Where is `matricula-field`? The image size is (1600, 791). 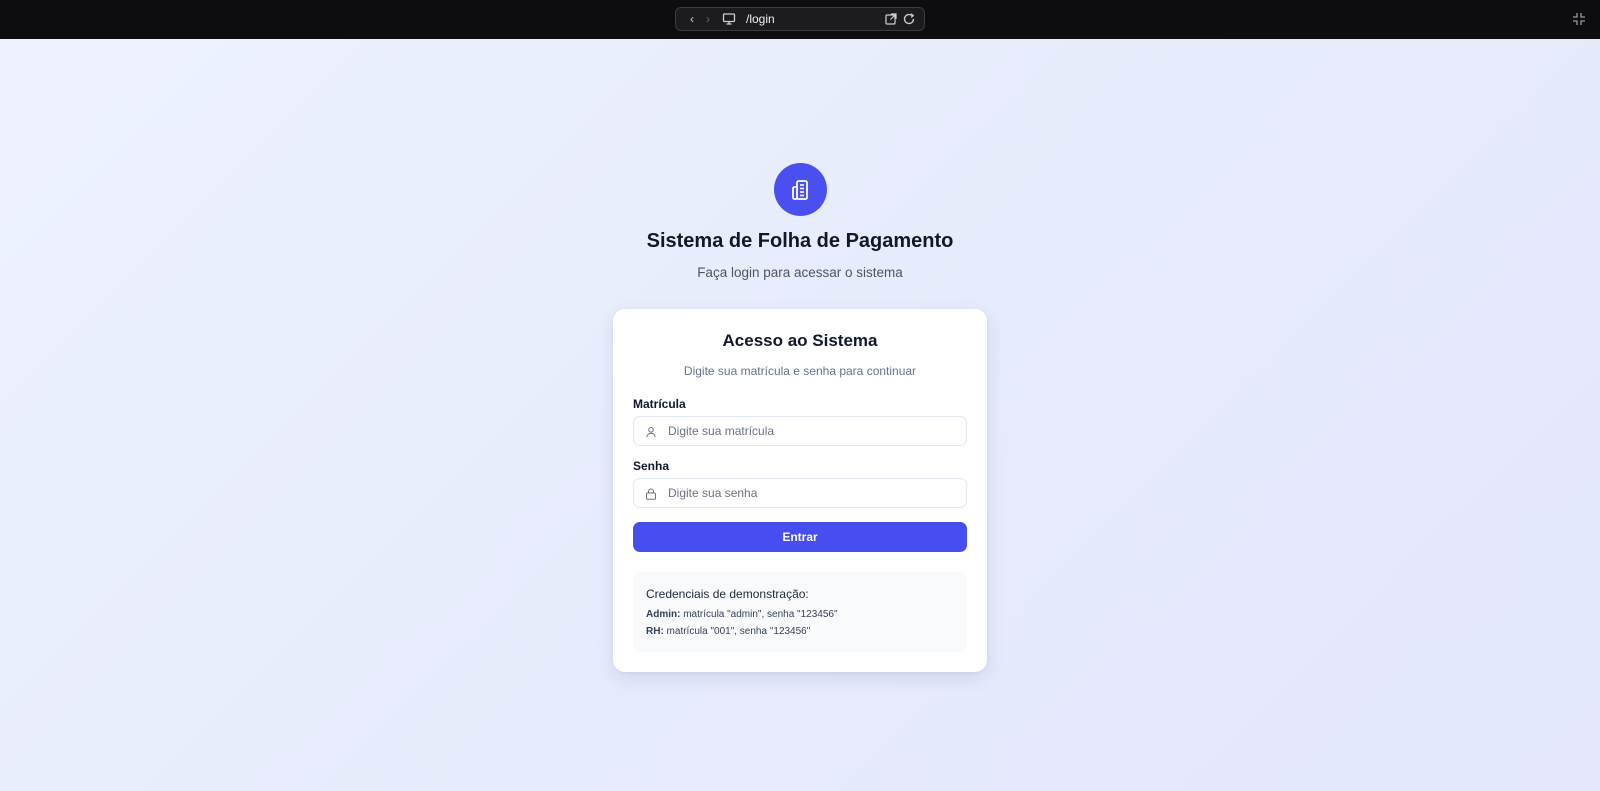 matricula-field is located at coordinates (800, 431).